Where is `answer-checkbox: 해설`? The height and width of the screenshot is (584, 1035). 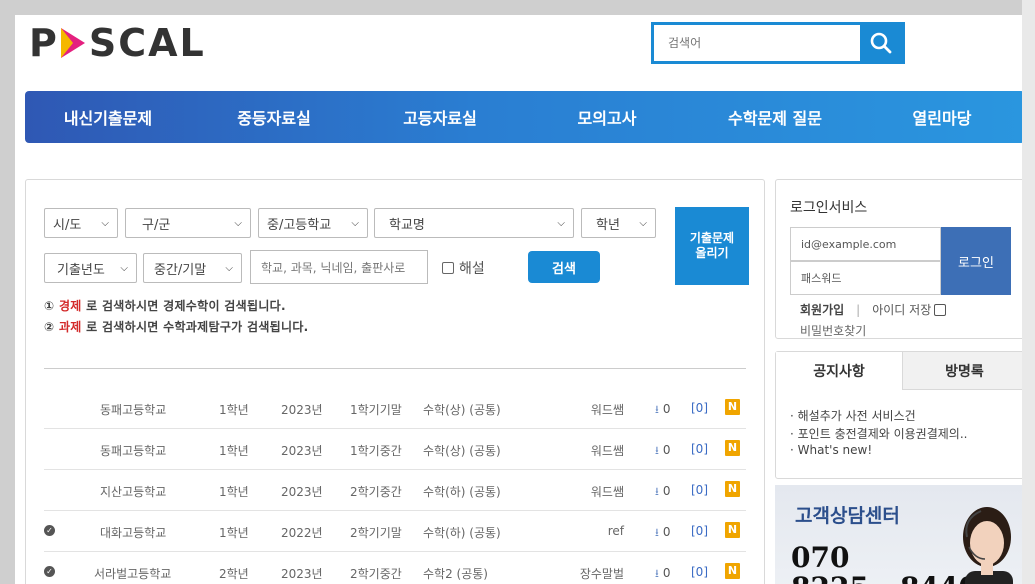
answer-checkbox: 해설 is located at coordinates (463, 268).